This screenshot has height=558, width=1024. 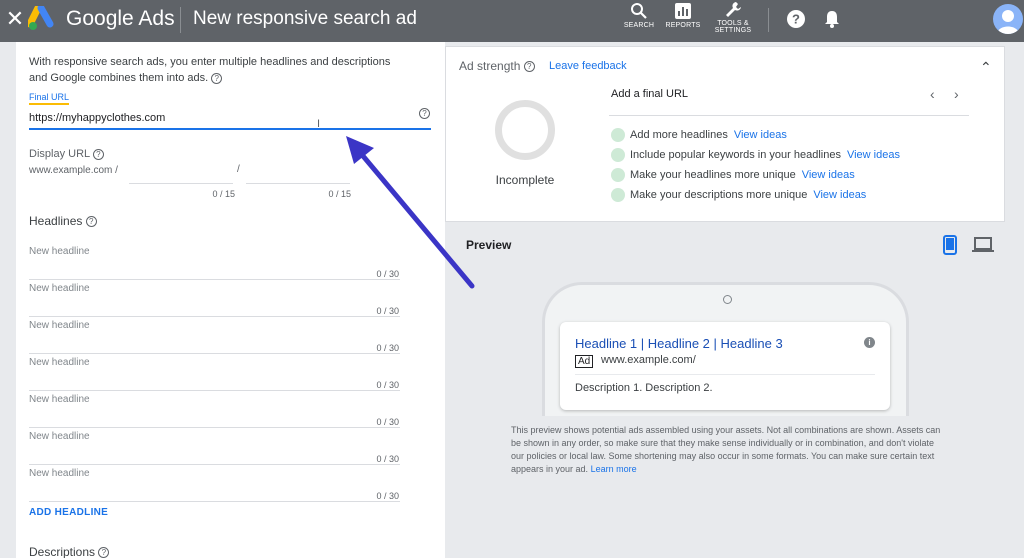 What do you see at coordinates (120, 18) in the screenshot?
I see `brand-name: Google Ads` at bounding box center [120, 18].